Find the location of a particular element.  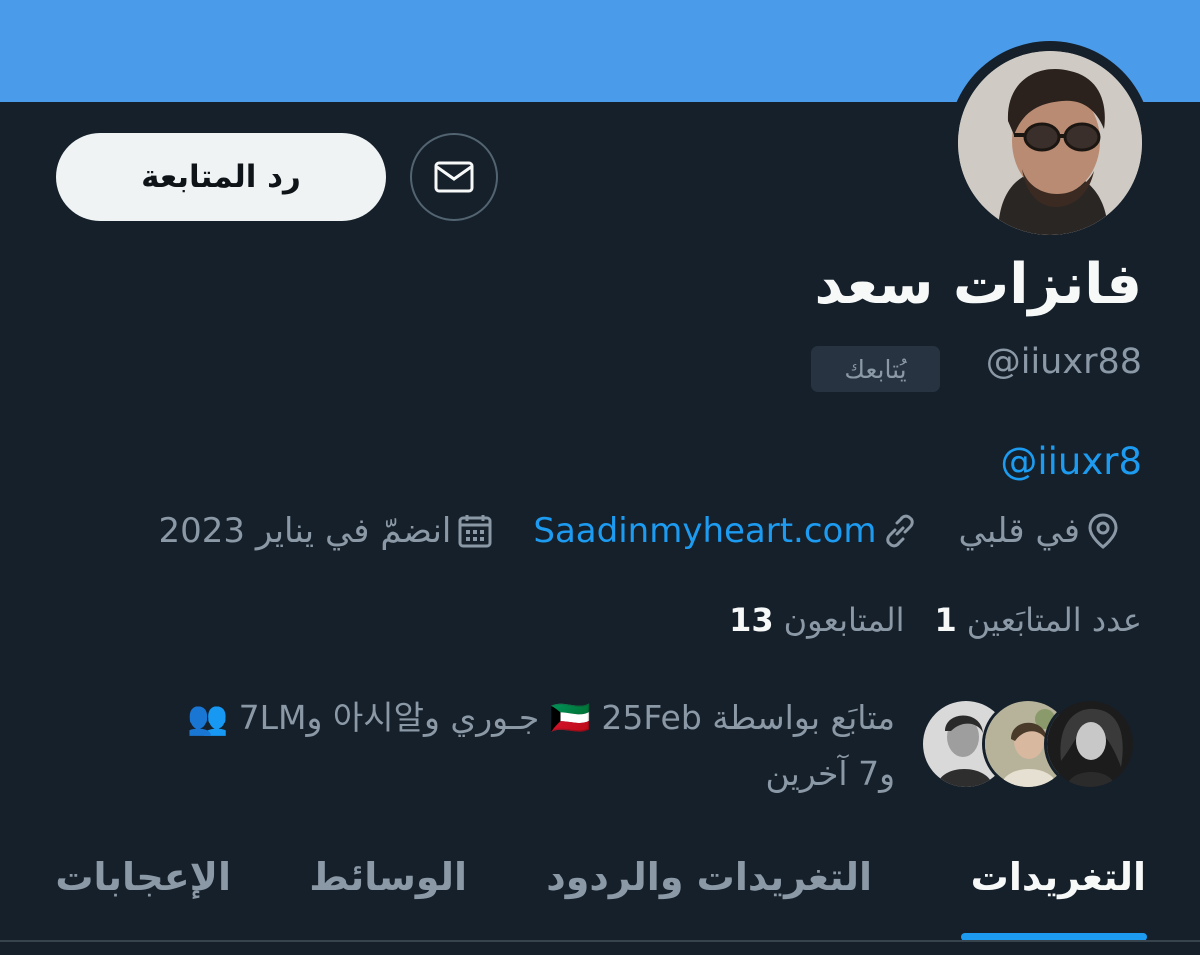

following-stat: 1 عدد المتابَعين is located at coordinates (1038, 620).